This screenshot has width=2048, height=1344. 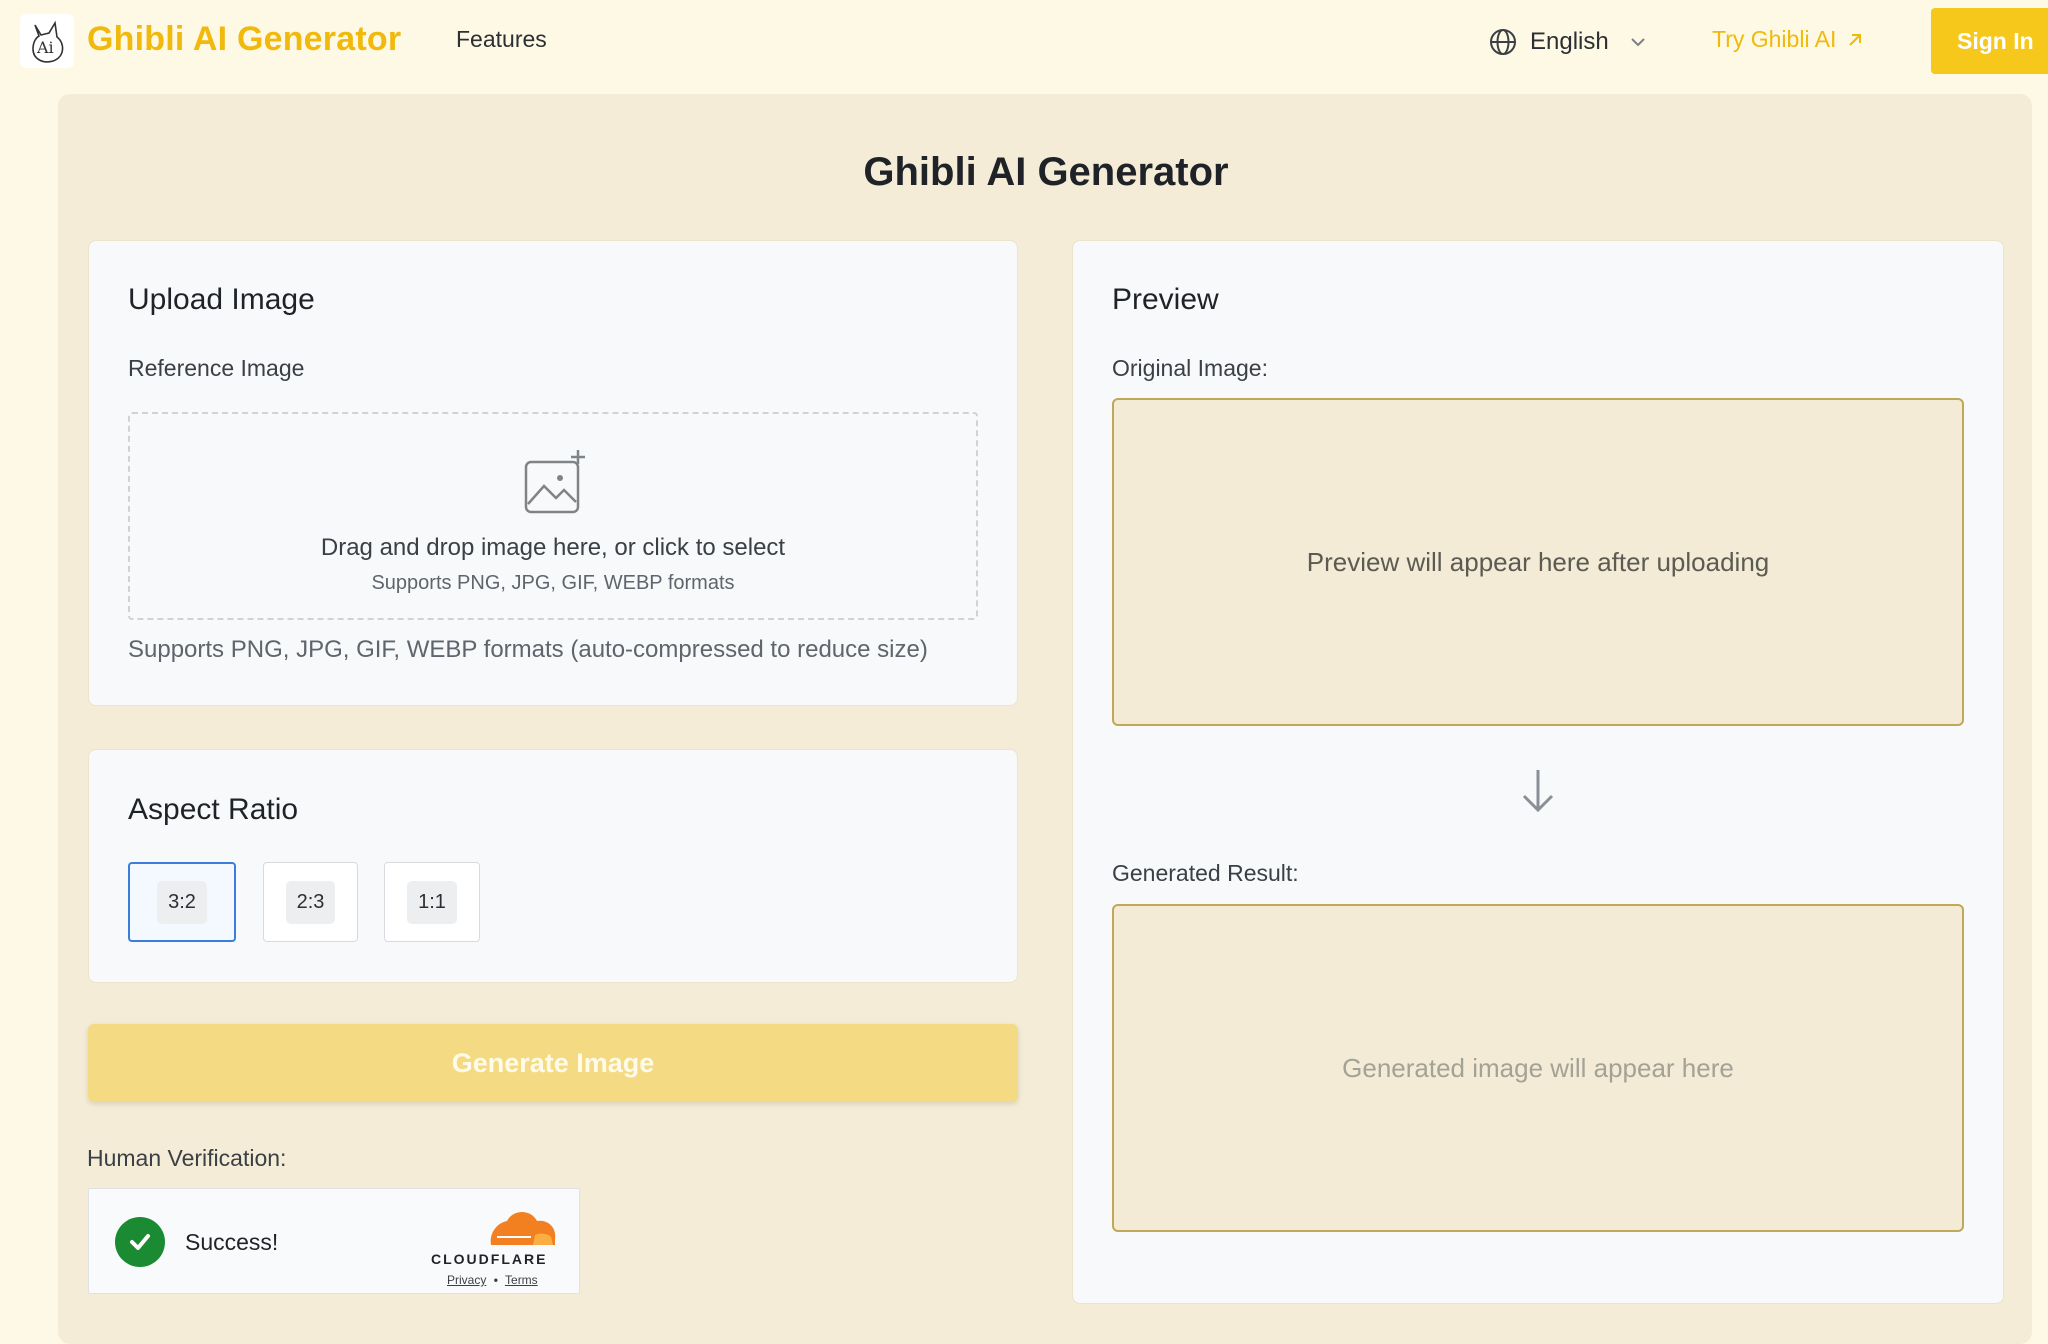 What do you see at coordinates (521, 1280) in the screenshot?
I see `terms-link: Terms` at bounding box center [521, 1280].